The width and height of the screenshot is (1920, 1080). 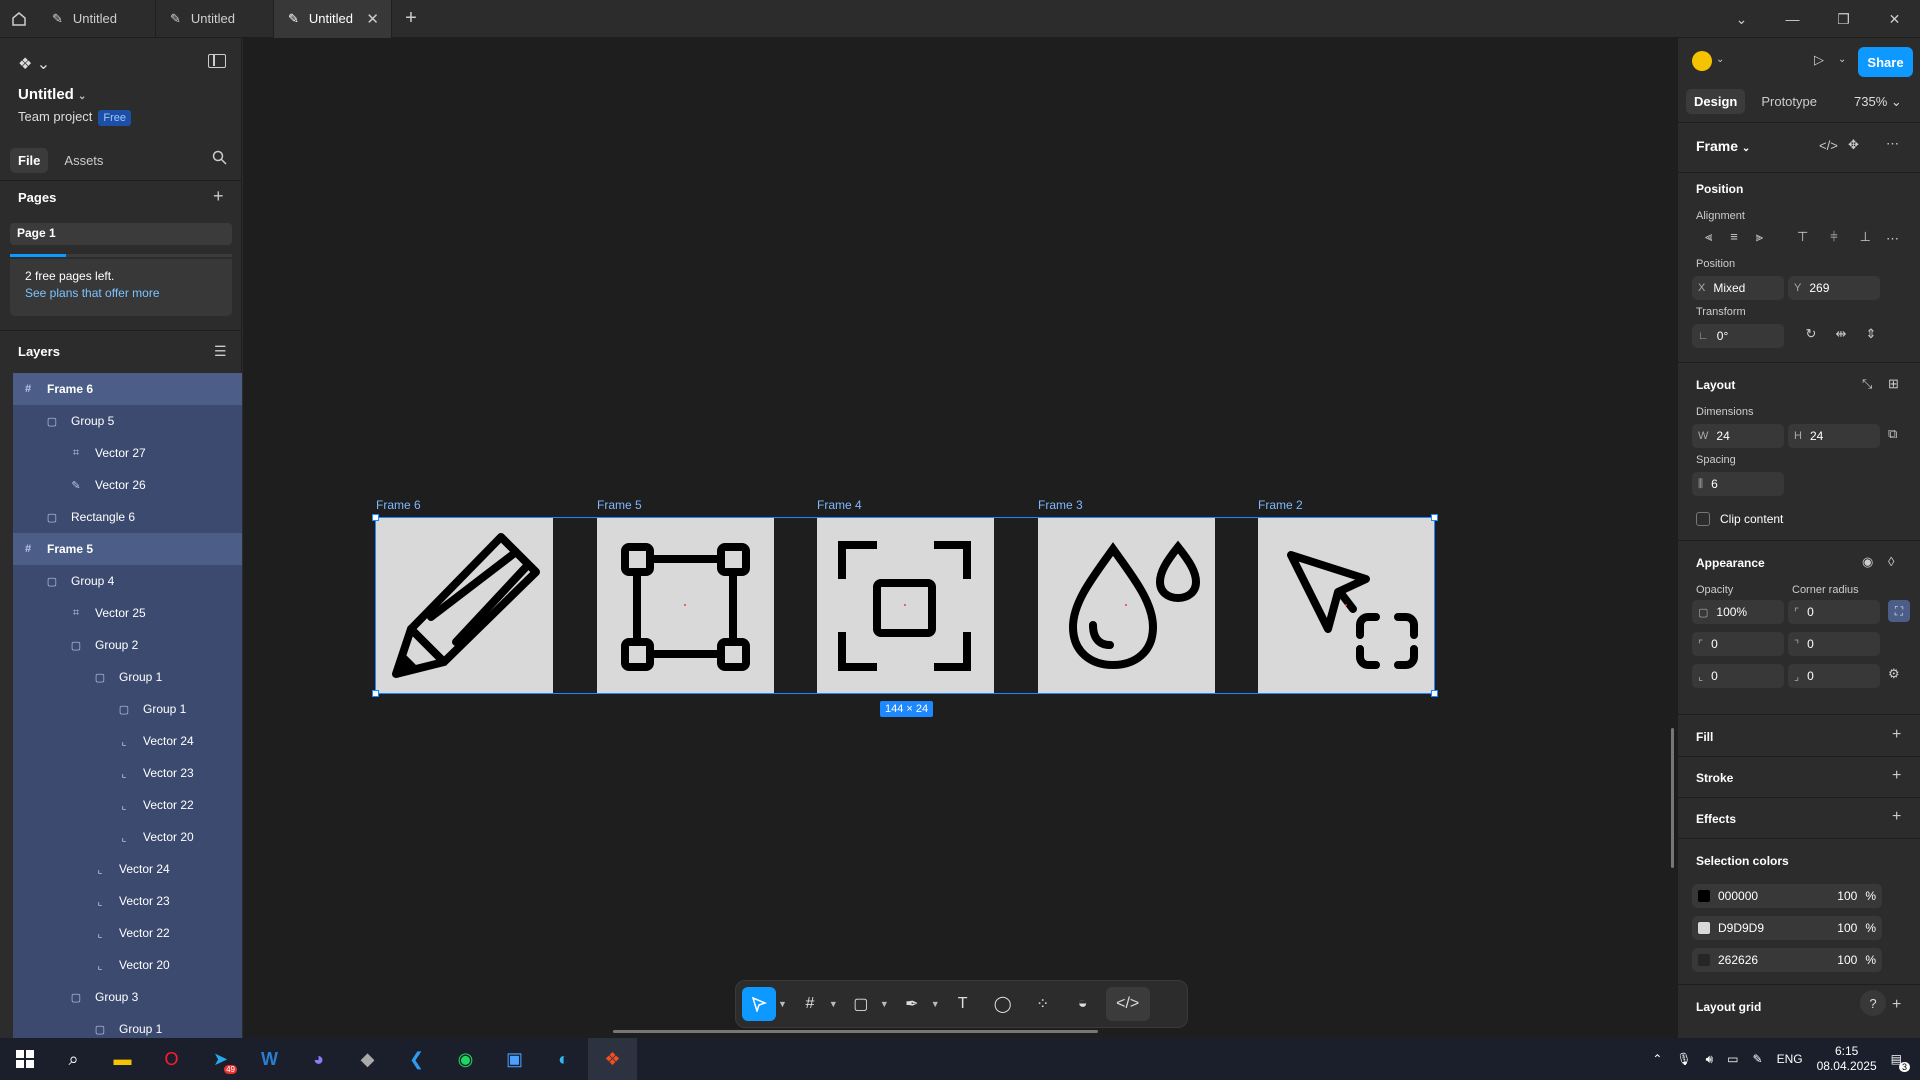 What do you see at coordinates (411, 18) in the screenshot?
I see `new-tab-button: +` at bounding box center [411, 18].